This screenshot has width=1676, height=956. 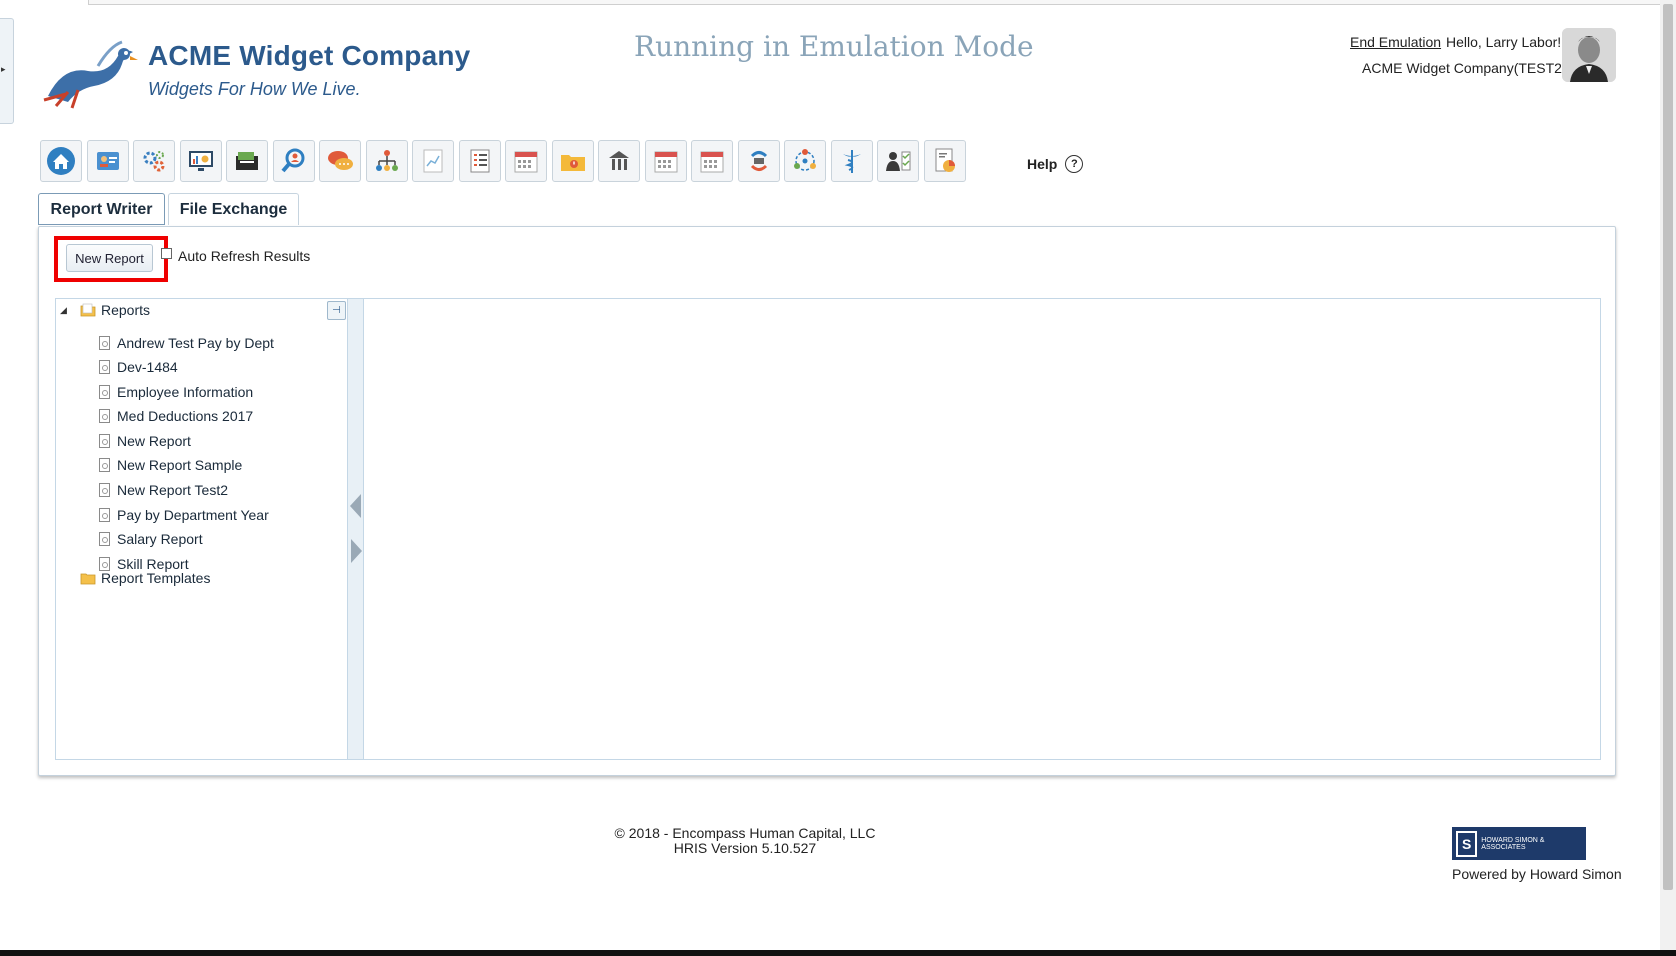 I want to click on tree-report-item: Med Deductions 2017, so click(x=176, y=416).